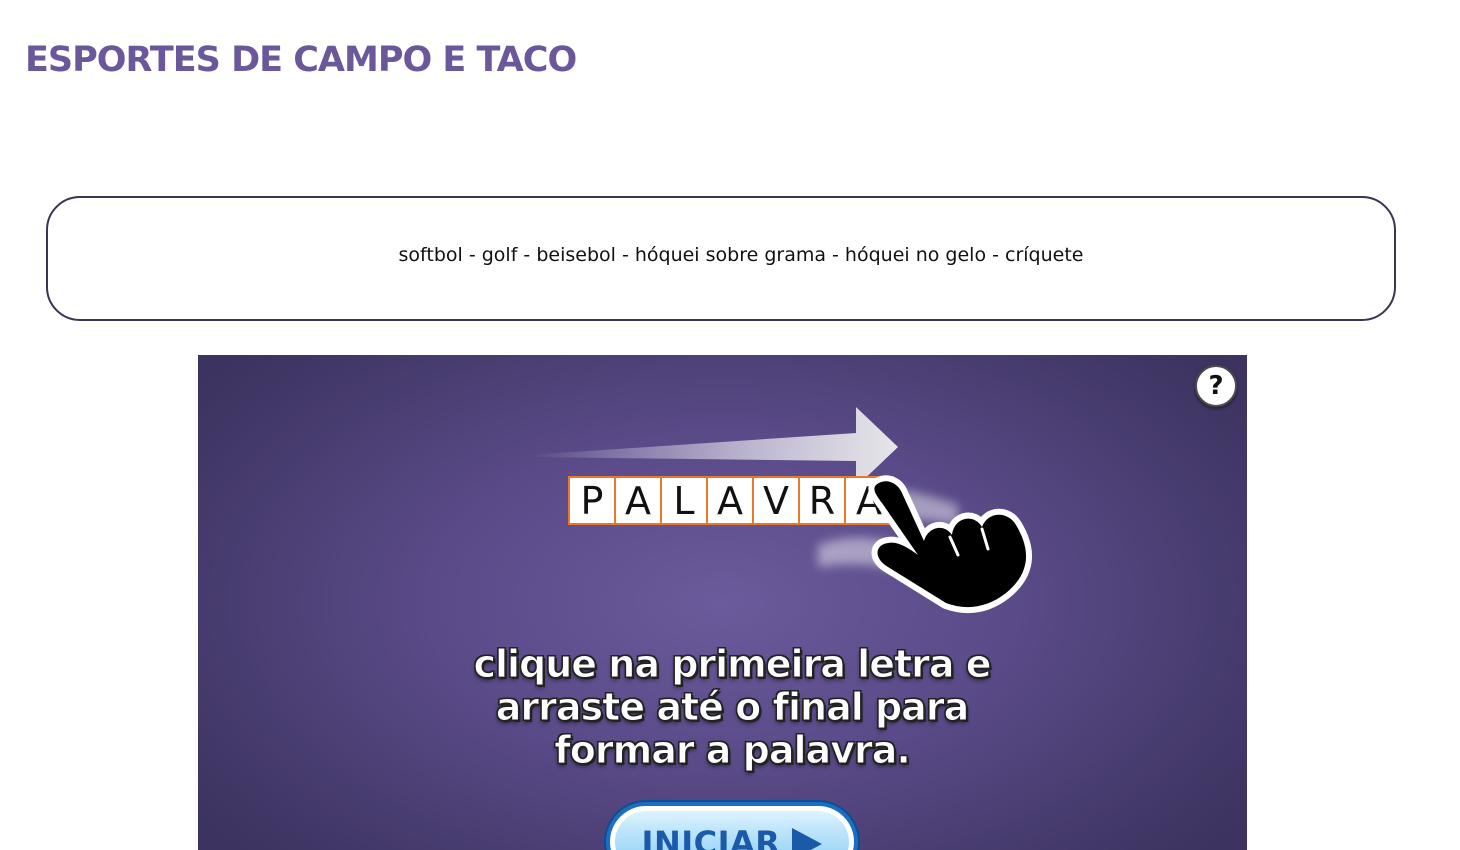 Image resolution: width=1460 pixels, height=850 pixels. I want to click on instruction-line: arraste até o final para, so click(732, 707).